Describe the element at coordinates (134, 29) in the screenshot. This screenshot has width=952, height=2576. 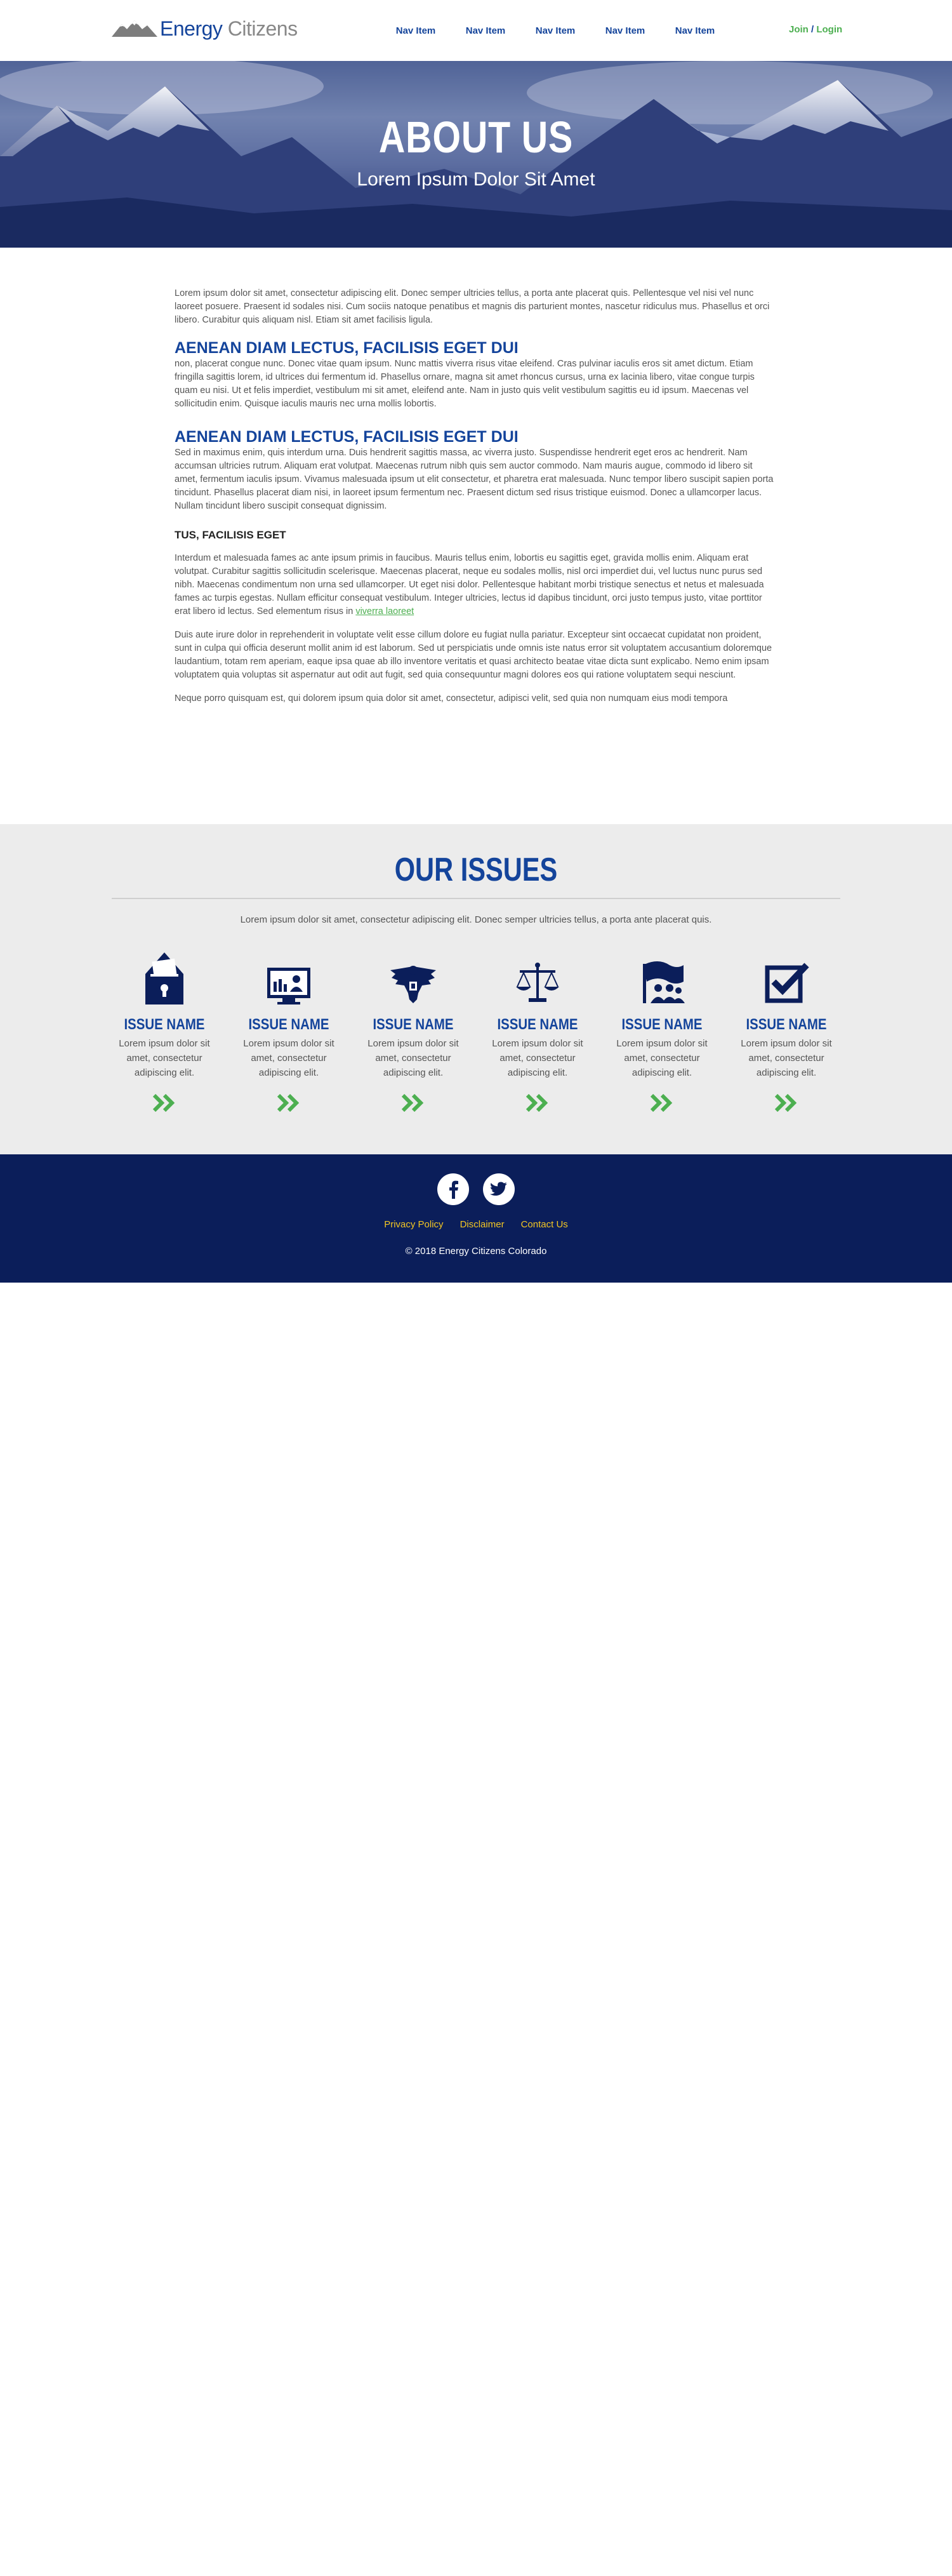
I see `mountain-logo-icon` at that location.